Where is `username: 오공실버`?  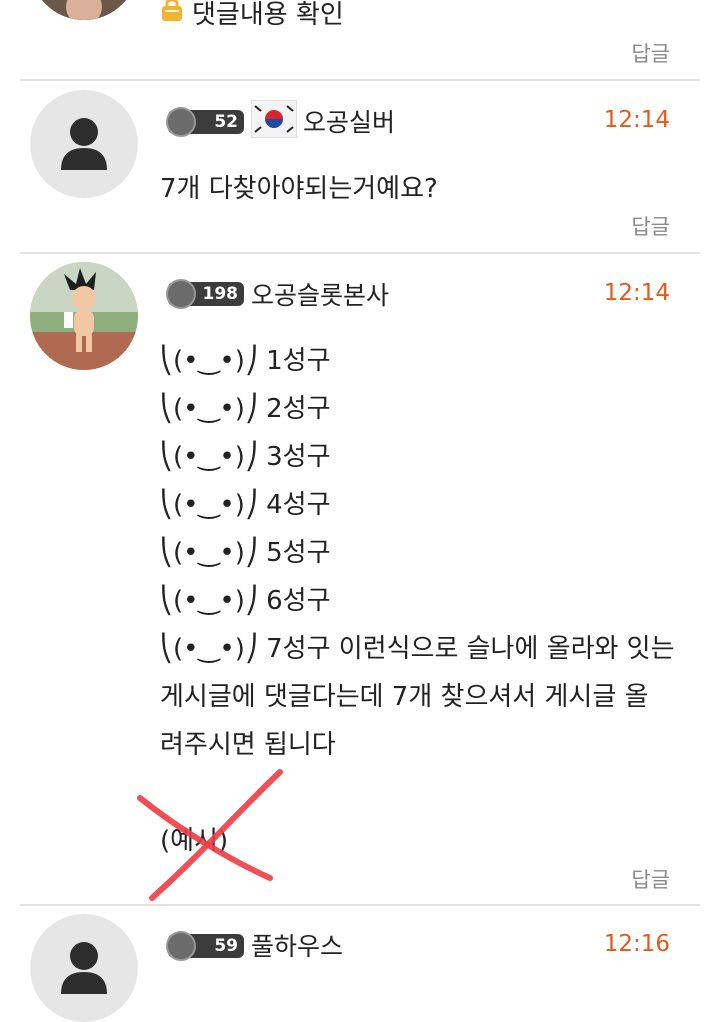
username: 오공실버 is located at coordinates (349, 121).